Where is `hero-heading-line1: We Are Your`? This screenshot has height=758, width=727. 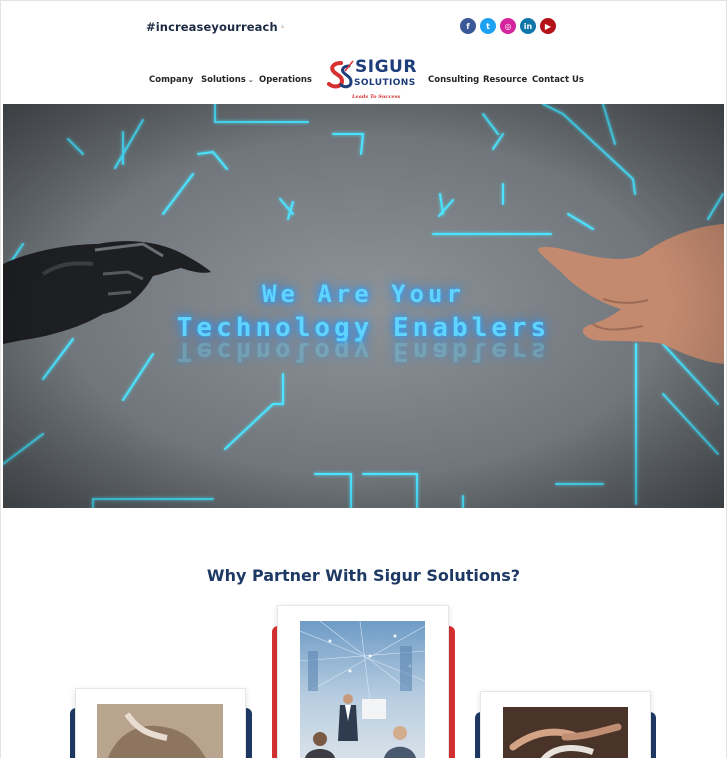
hero-heading-line1: We Are Your is located at coordinates (363, 294).